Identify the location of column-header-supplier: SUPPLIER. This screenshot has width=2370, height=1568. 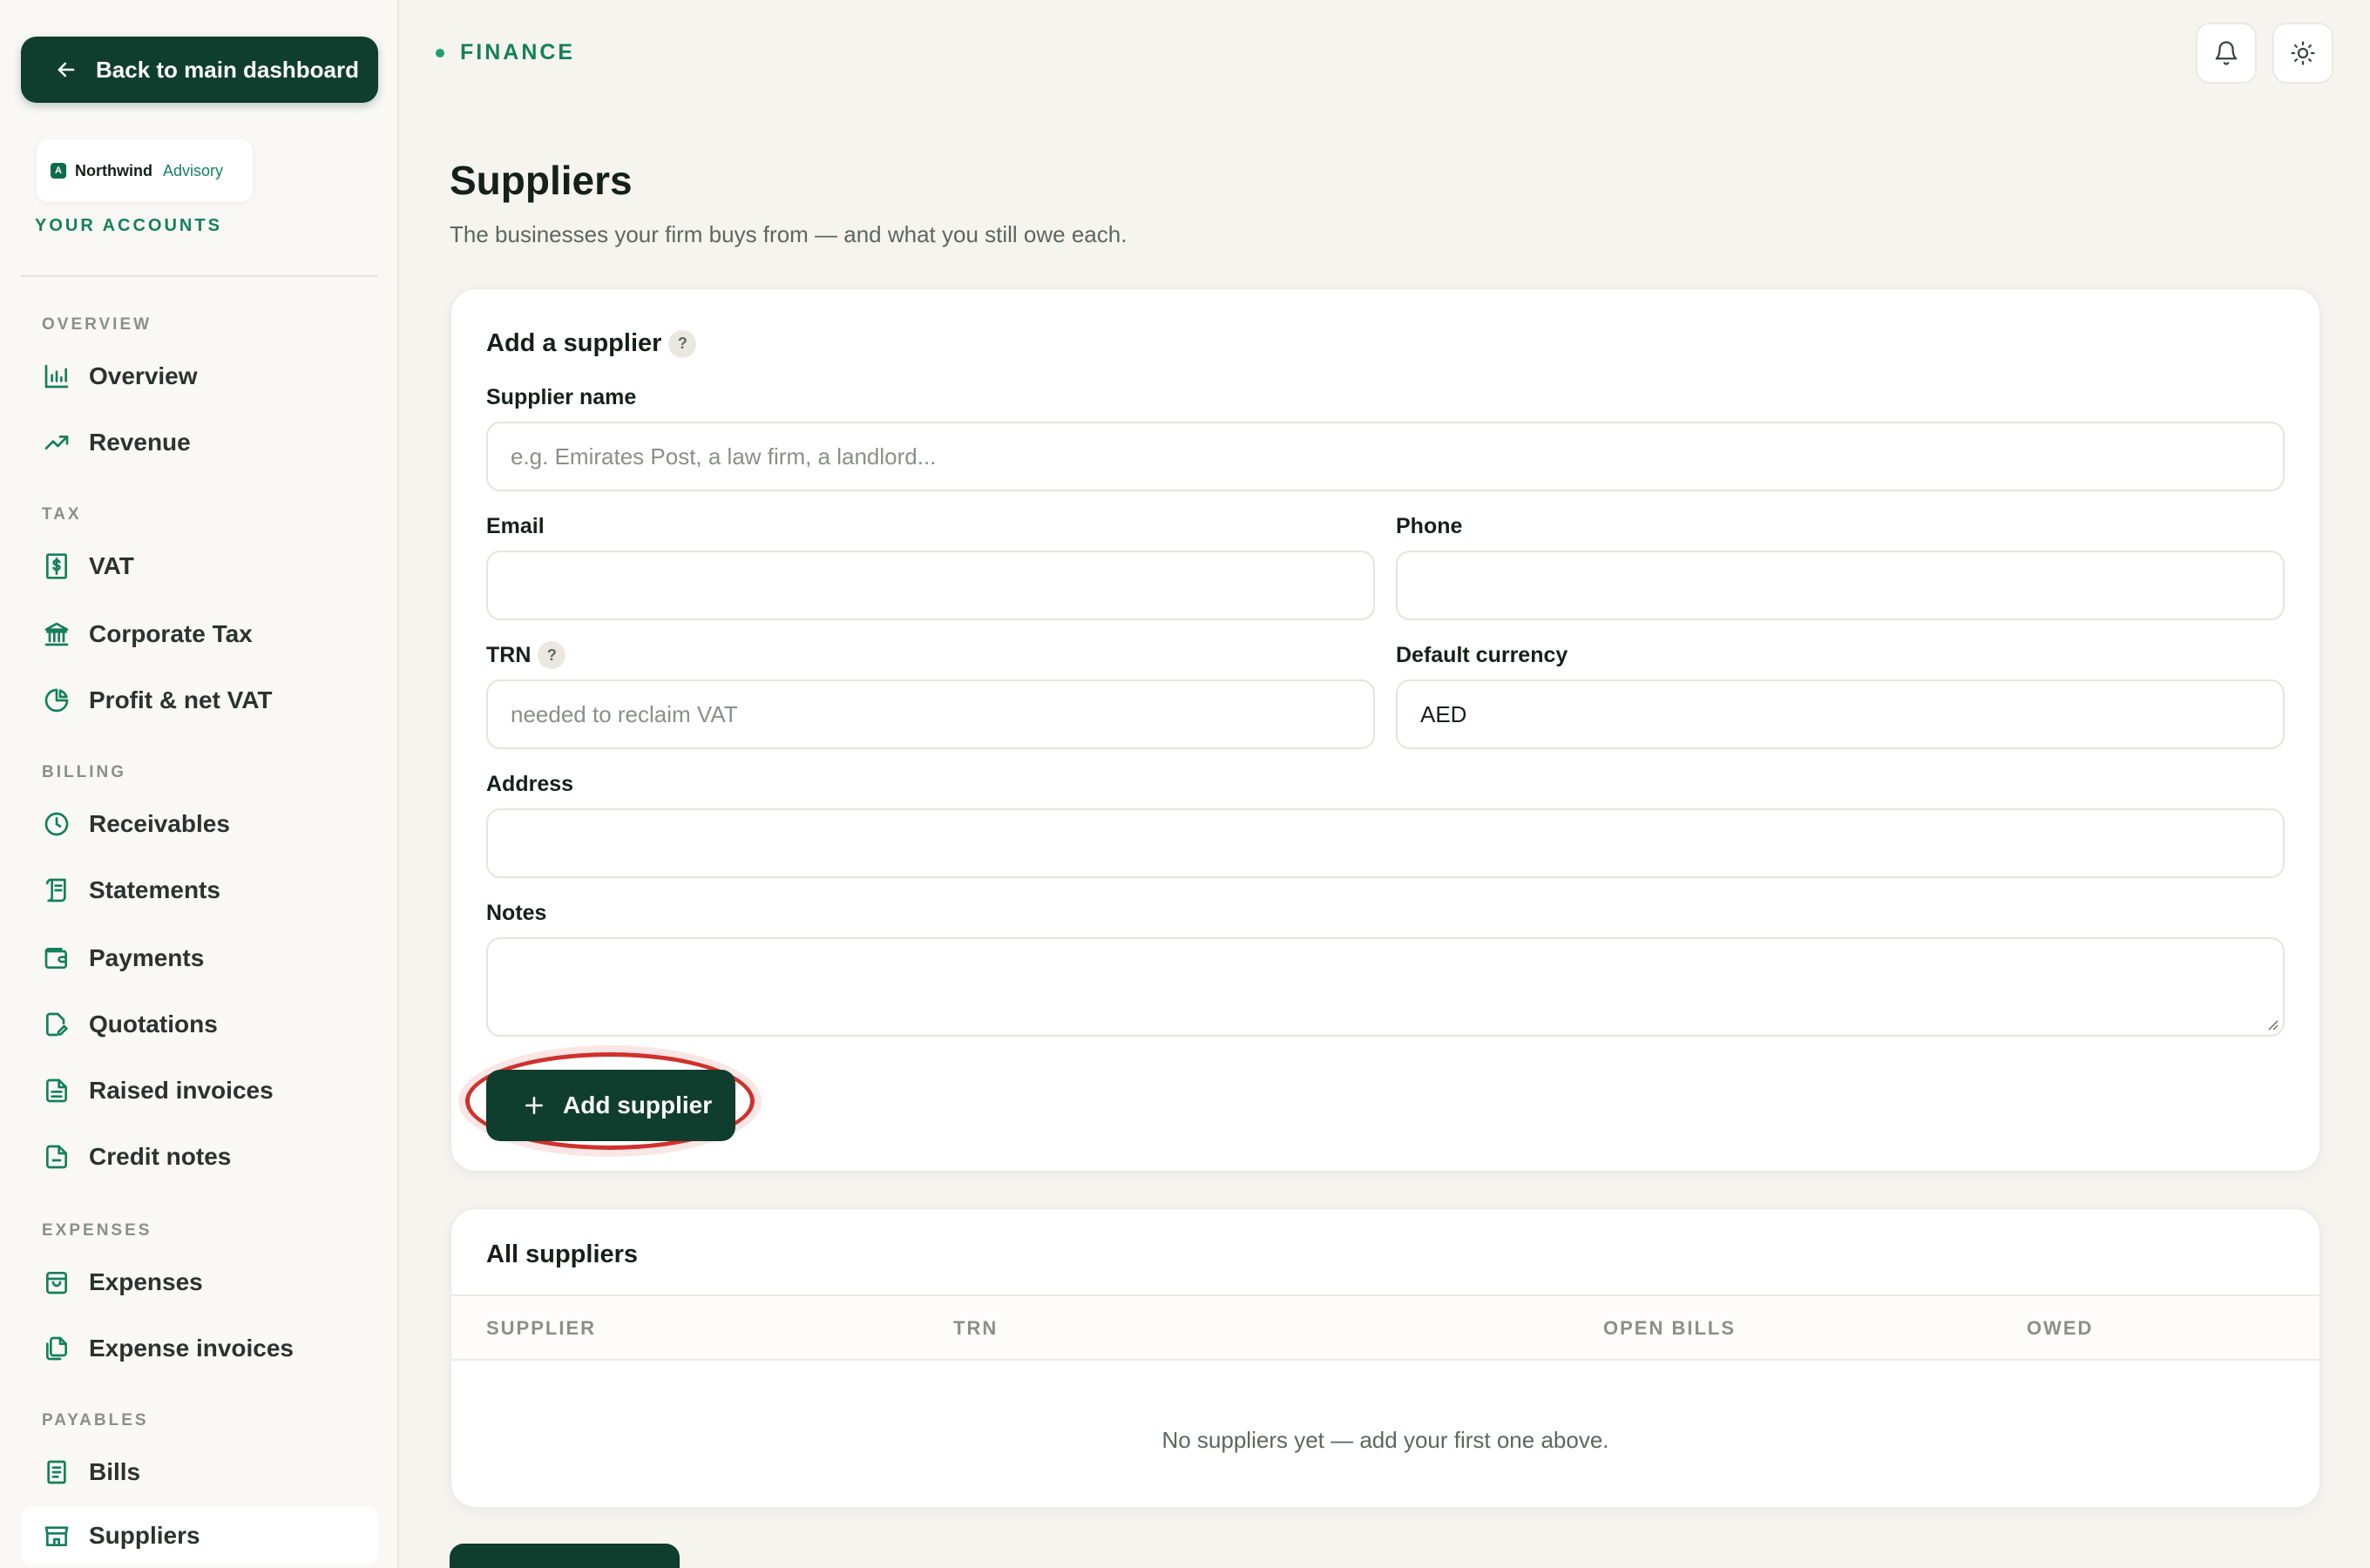
(541, 1329).